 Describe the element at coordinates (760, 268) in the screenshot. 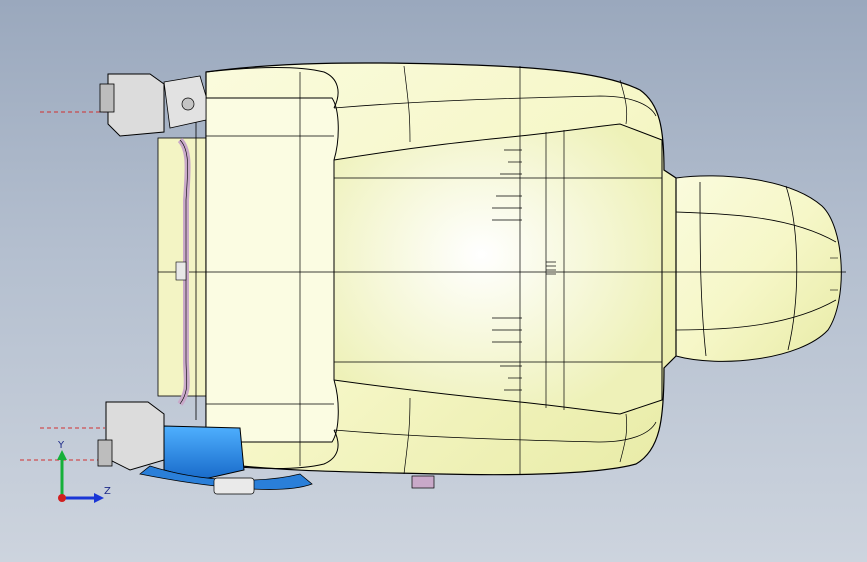

I see `headrest` at that location.